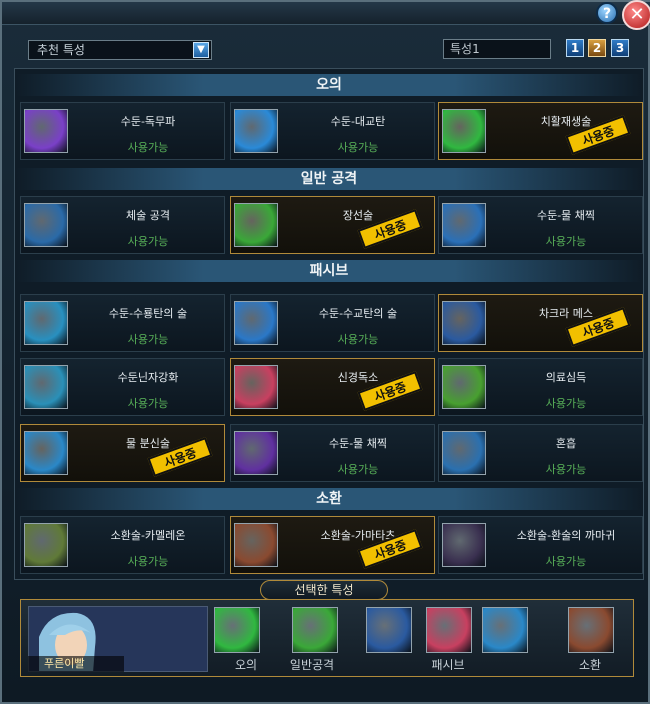 The image size is (650, 704). What do you see at coordinates (607, 13) in the screenshot?
I see `question-mark-icon: ?` at bounding box center [607, 13].